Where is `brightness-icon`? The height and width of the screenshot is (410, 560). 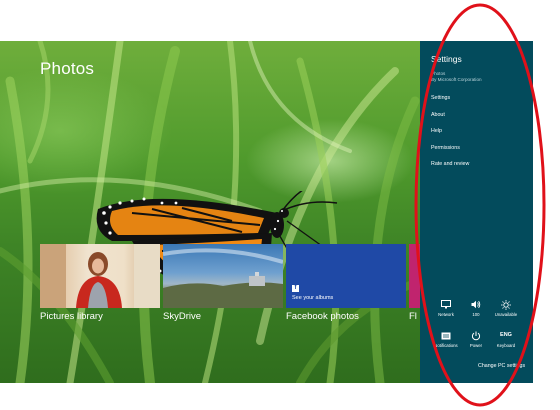 brightness-icon is located at coordinates (506, 304).